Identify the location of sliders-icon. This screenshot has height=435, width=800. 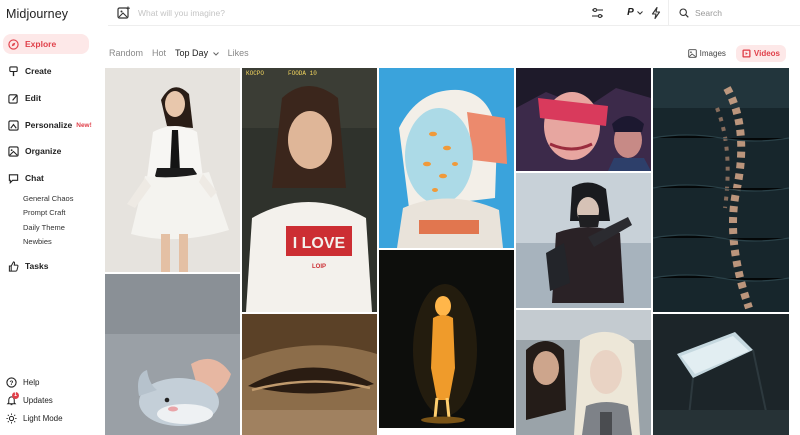
(597, 12).